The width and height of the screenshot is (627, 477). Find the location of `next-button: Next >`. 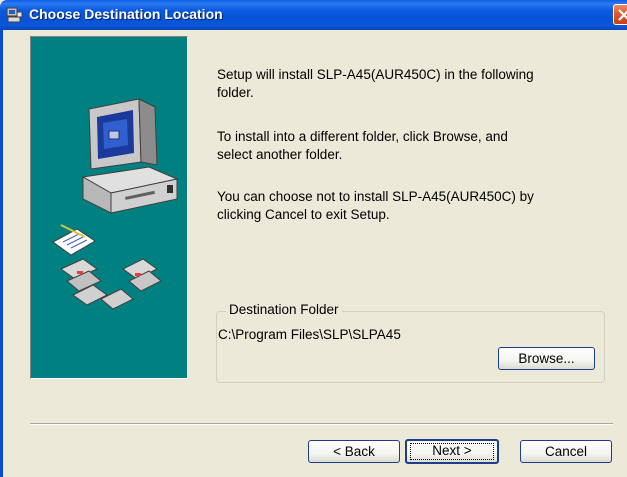

next-button: Next > is located at coordinates (452, 451).